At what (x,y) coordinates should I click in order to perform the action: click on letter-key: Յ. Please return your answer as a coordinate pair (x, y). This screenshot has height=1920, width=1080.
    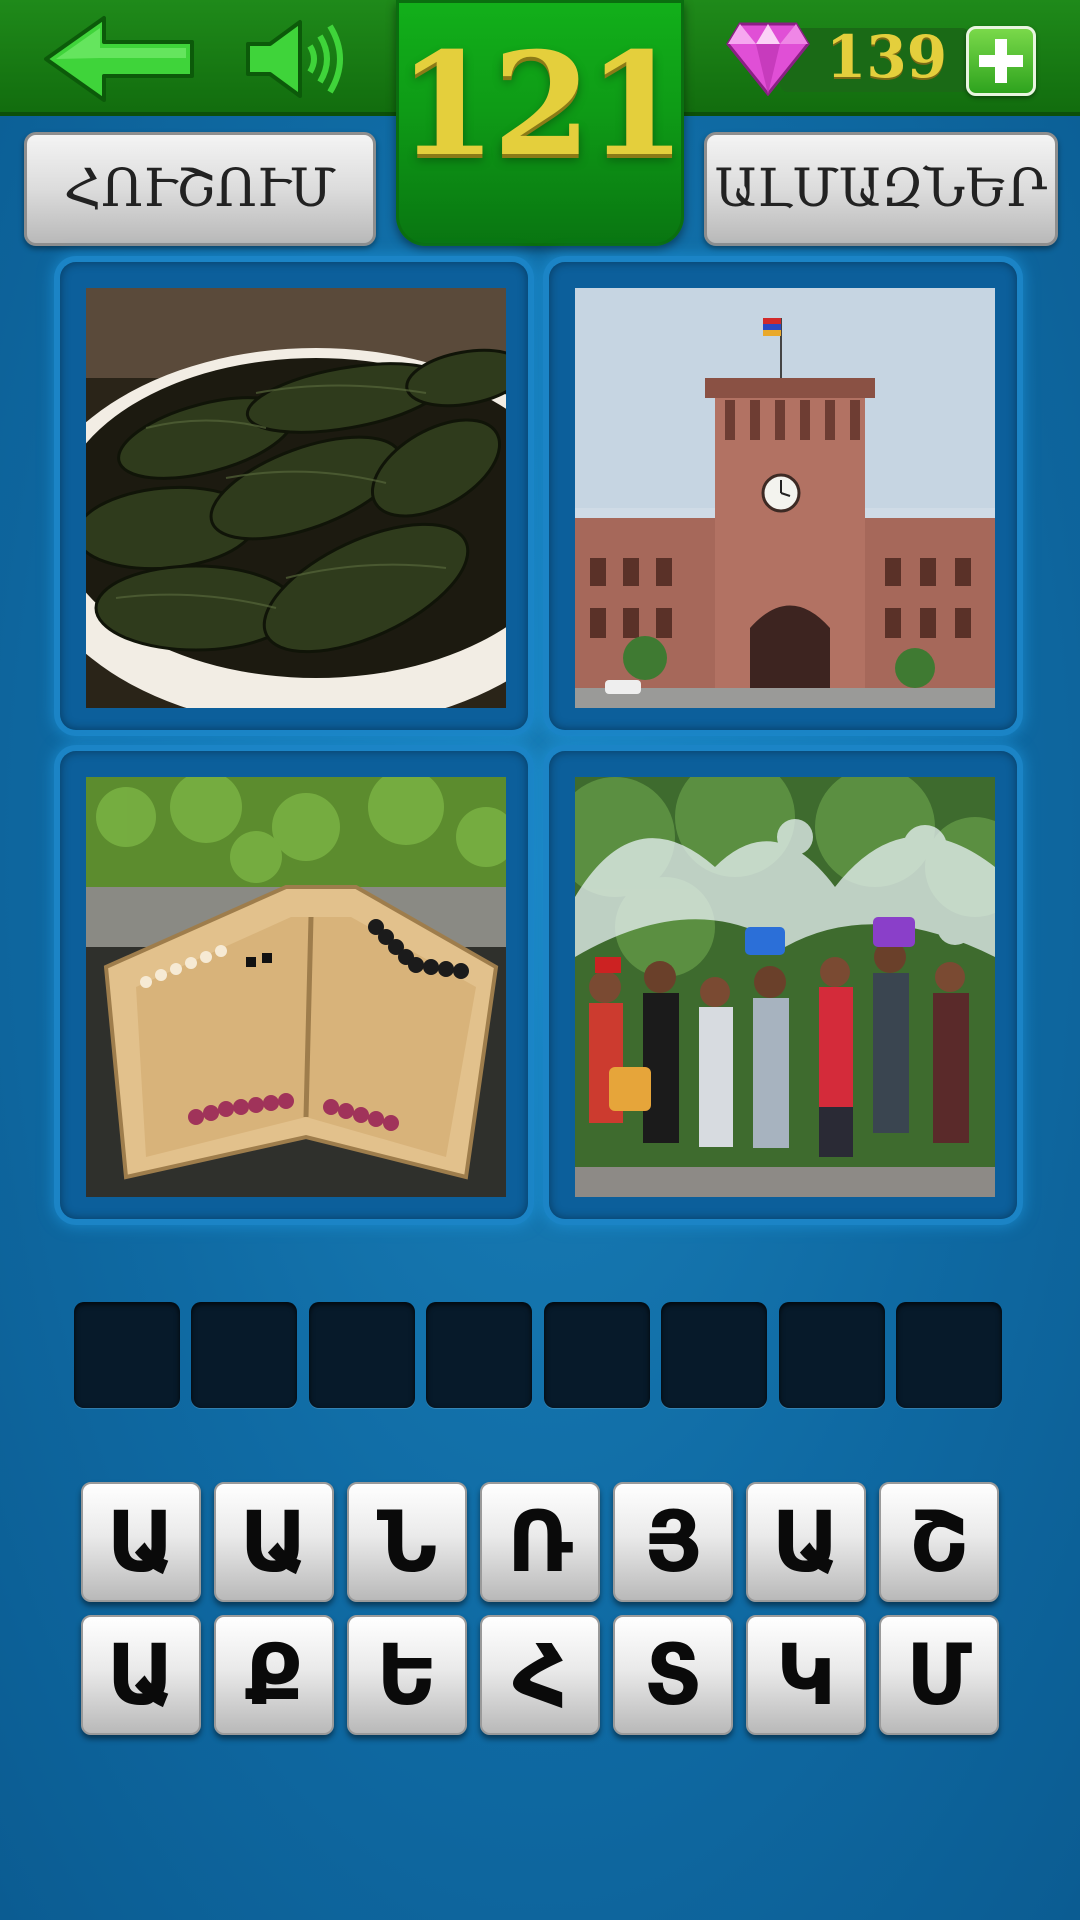
    Looking at the image, I should click on (673, 1542).